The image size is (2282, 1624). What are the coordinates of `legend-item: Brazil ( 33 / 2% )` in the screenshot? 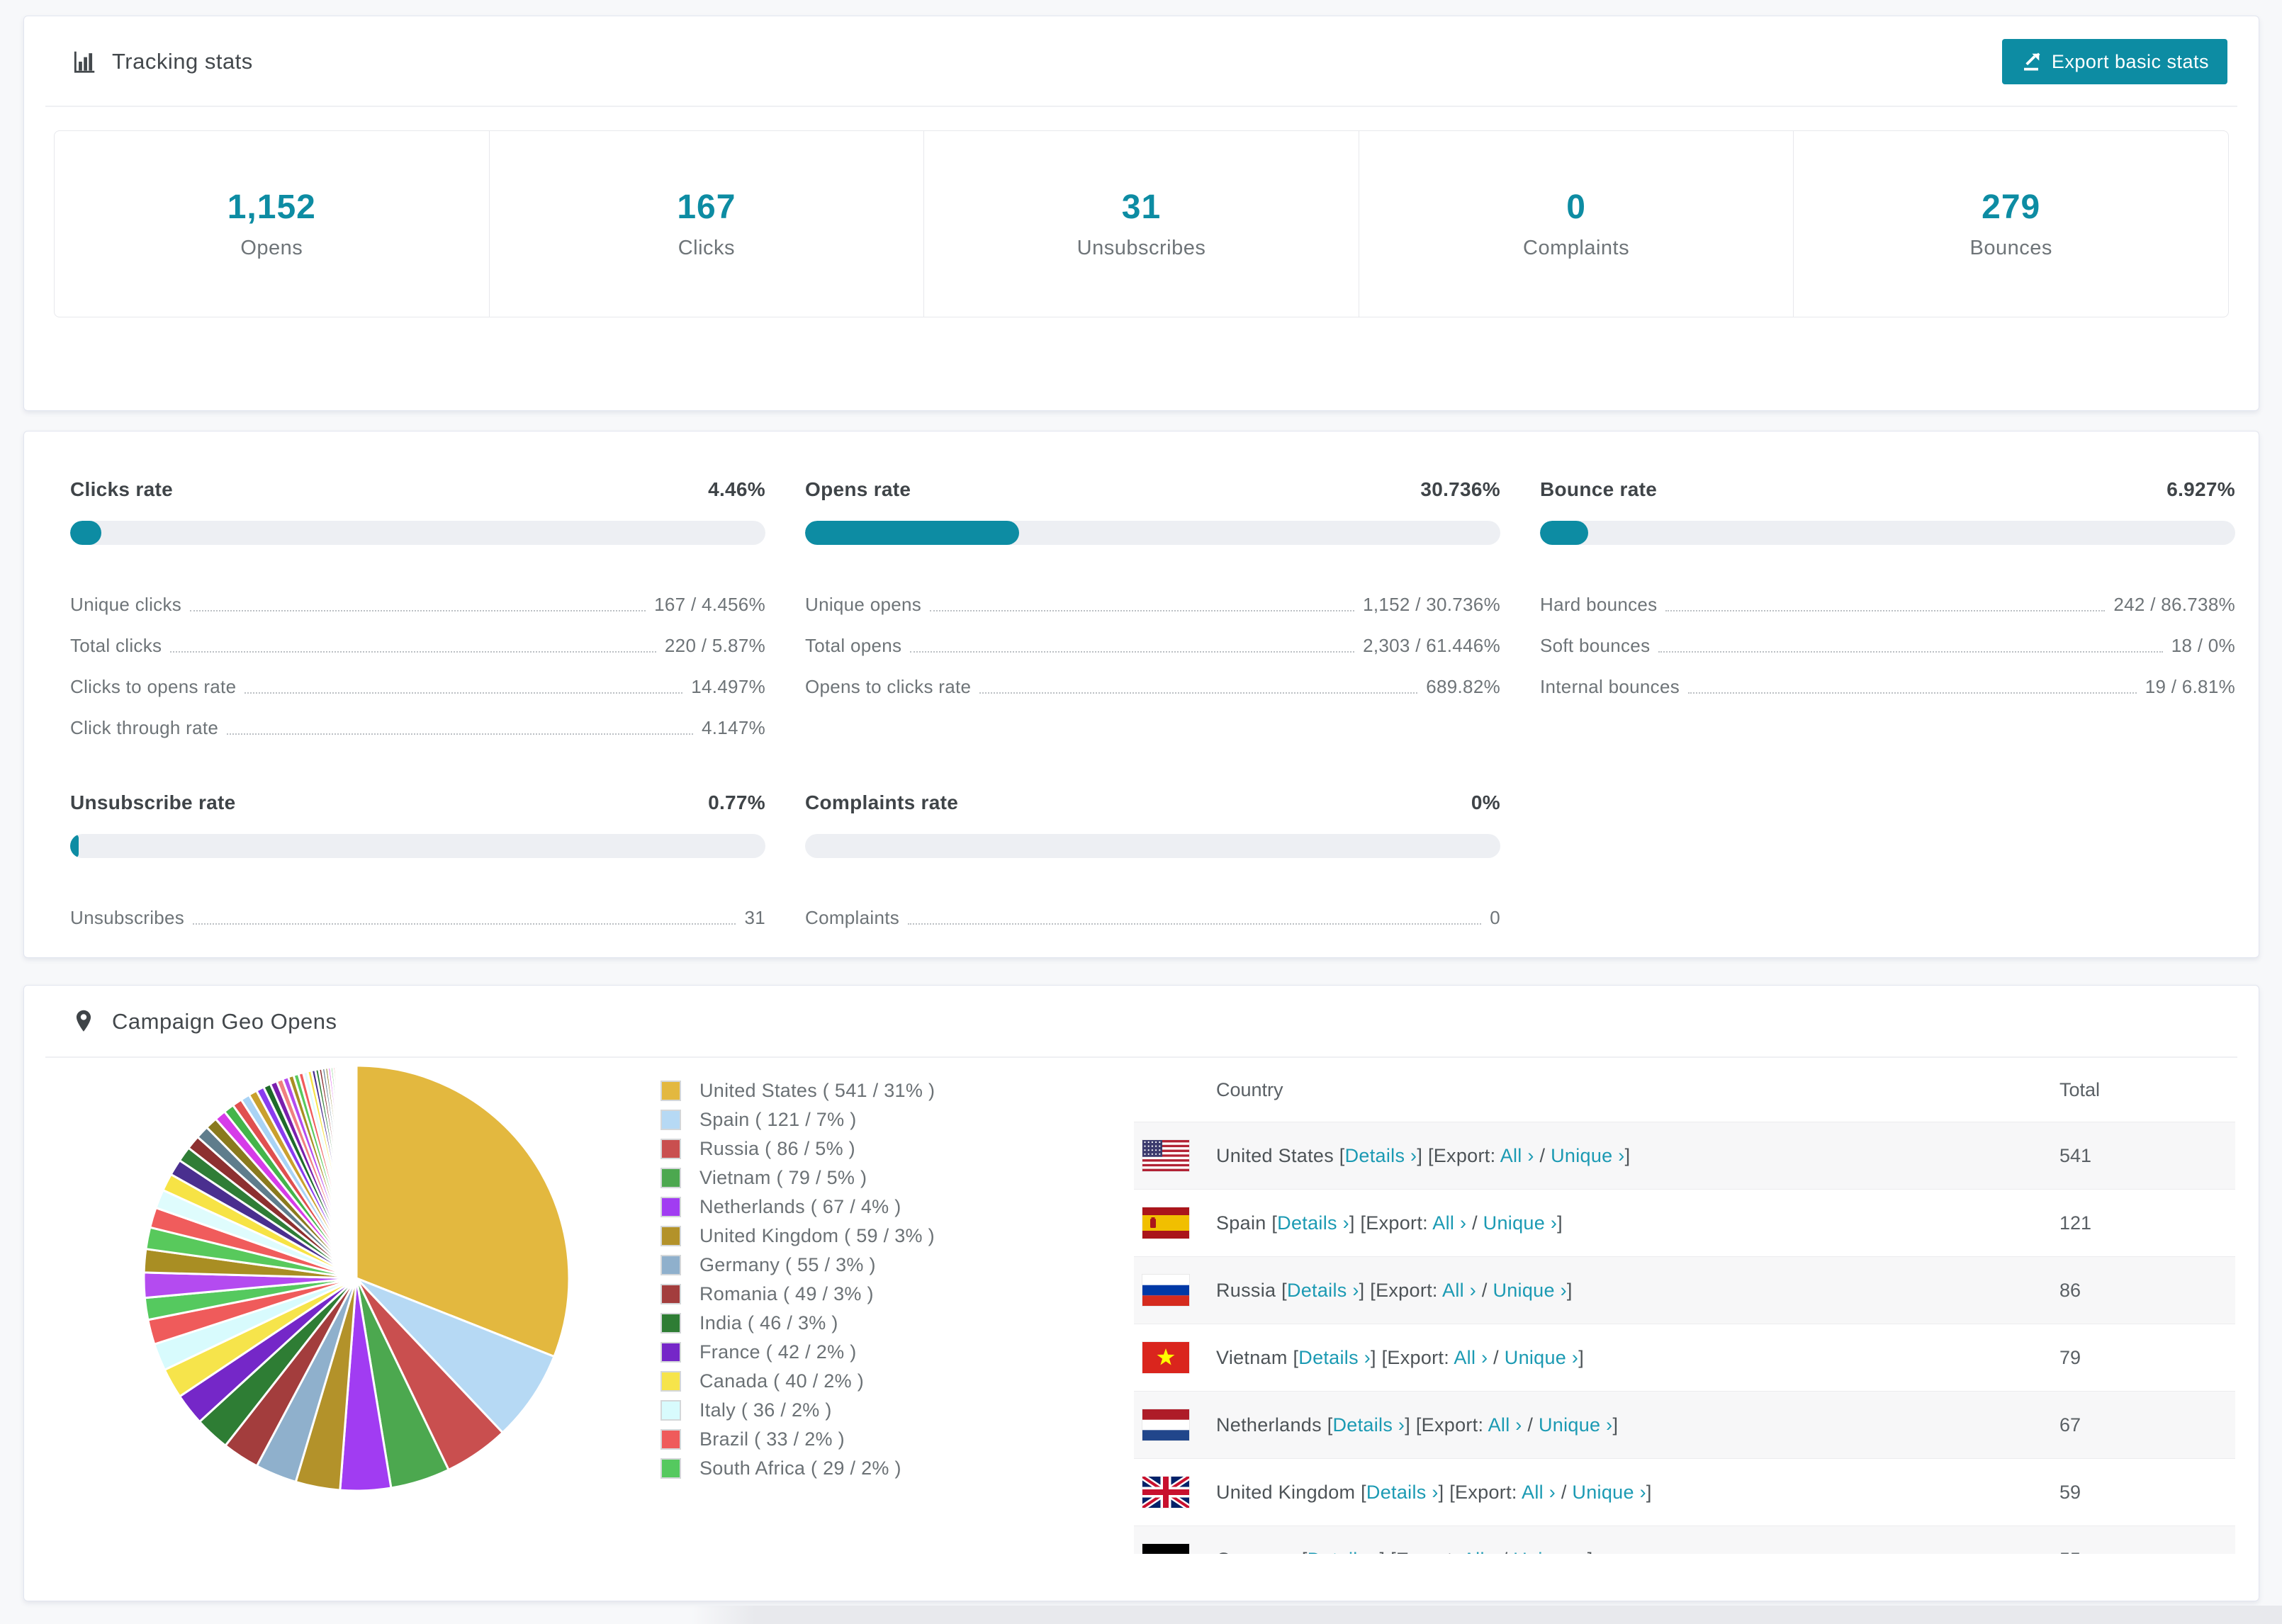 It's located at (881, 1439).